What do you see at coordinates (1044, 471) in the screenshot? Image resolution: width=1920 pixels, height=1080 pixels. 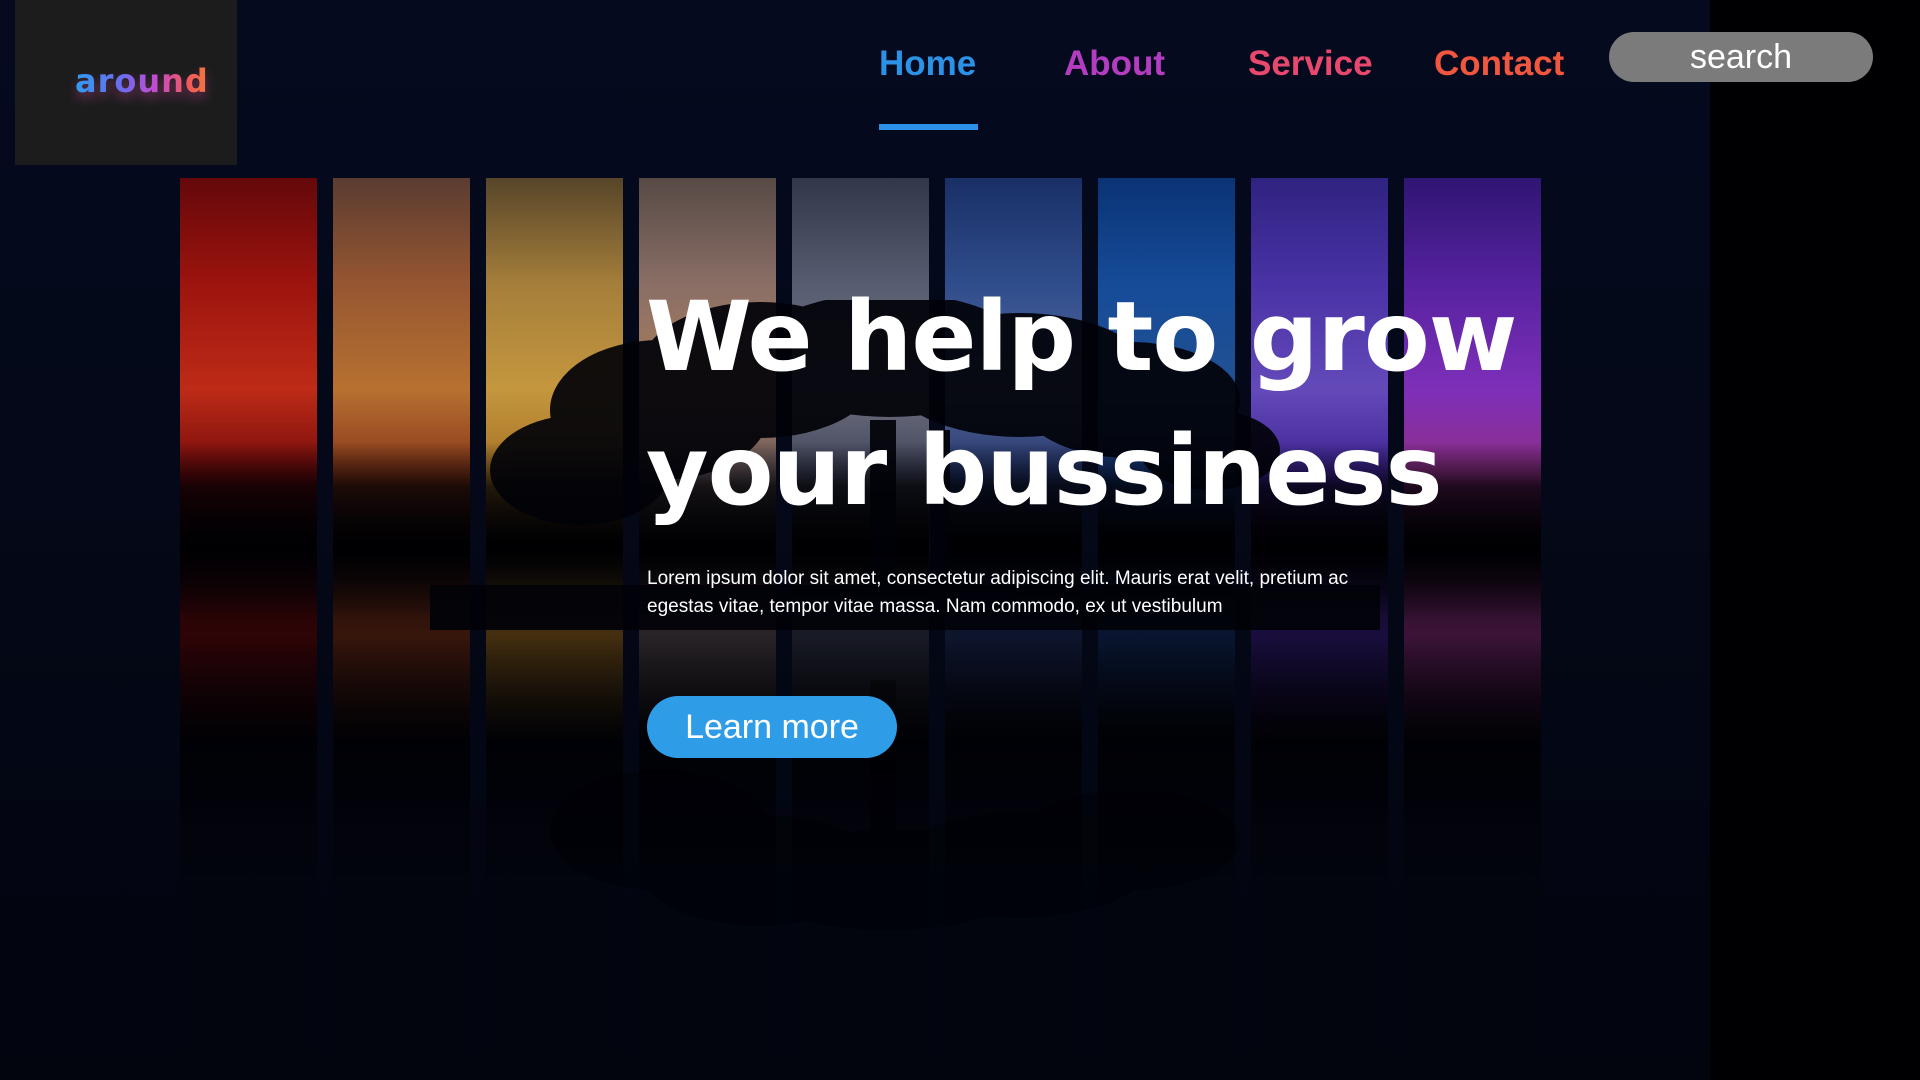 I see `hero-title-line-2: your bussiness` at bounding box center [1044, 471].